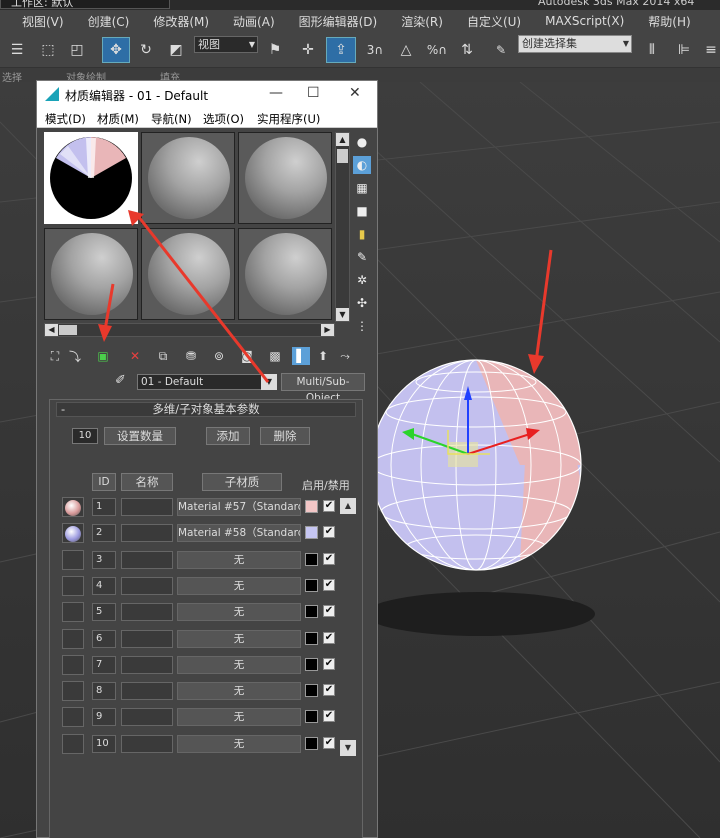 This screenshot has height=838, width=720. I want to click on submaterial-button: Material #58（Standard）, so click(239, 533).